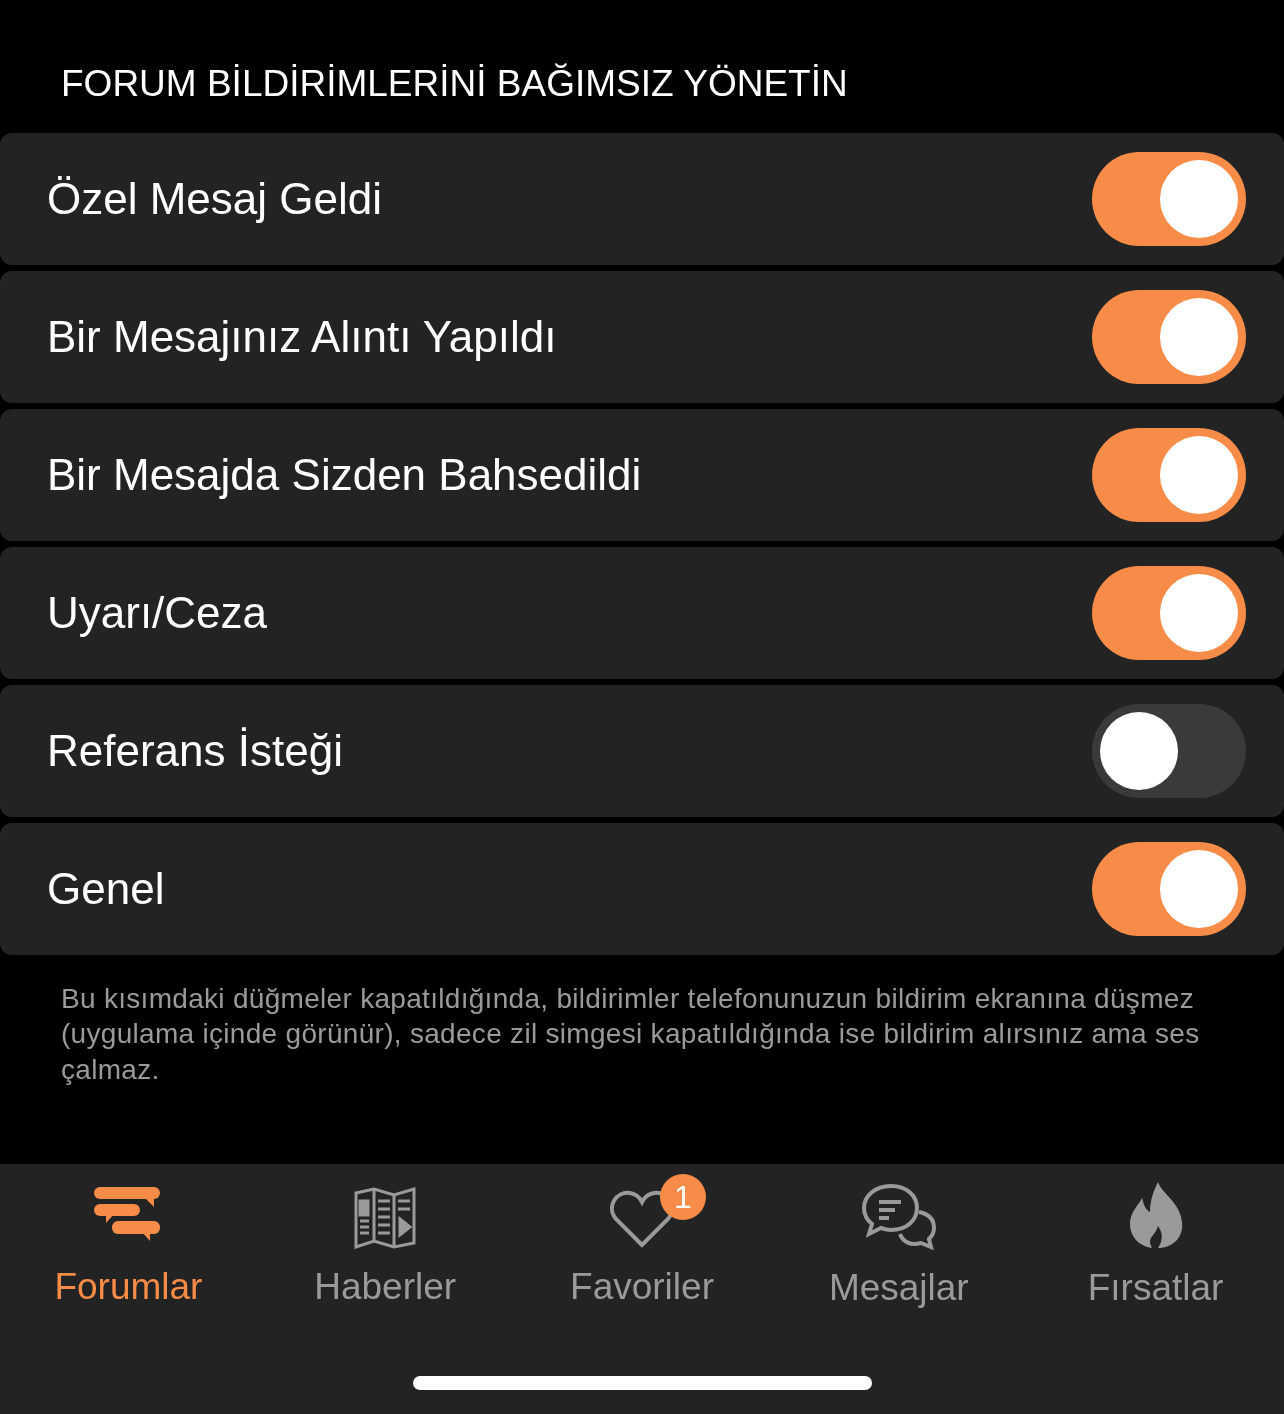 The height and width of the screenshot is (1414, 1284). Describe the element at coordinates (898, 1216) in the screenshot. I see `speech-bubbles-icon` at that location.